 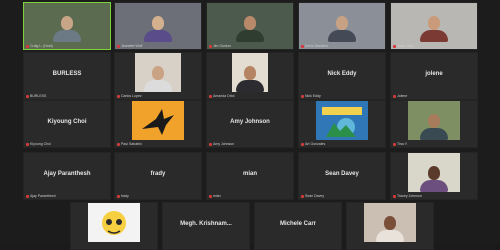 What do you see at coordinates (217, 196) in the screenshot?
I see `participant-name: mian` at bounding box center [217, 196].